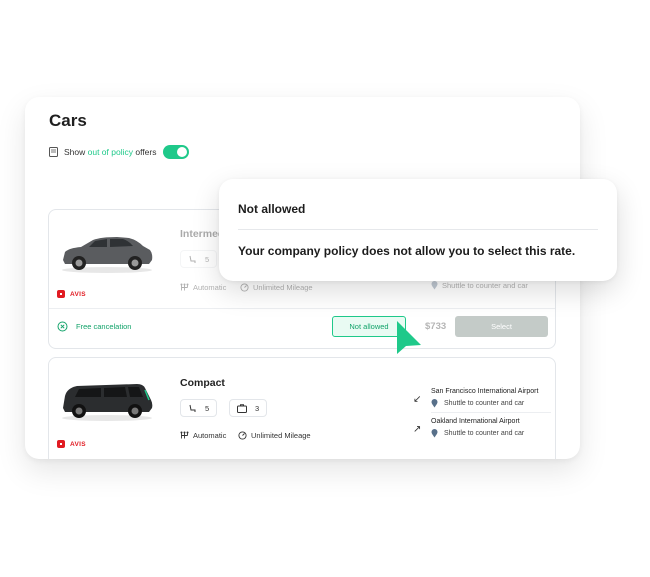  I want to click on pickup-sub: Shuttle to counter and car, so click(479, 285).